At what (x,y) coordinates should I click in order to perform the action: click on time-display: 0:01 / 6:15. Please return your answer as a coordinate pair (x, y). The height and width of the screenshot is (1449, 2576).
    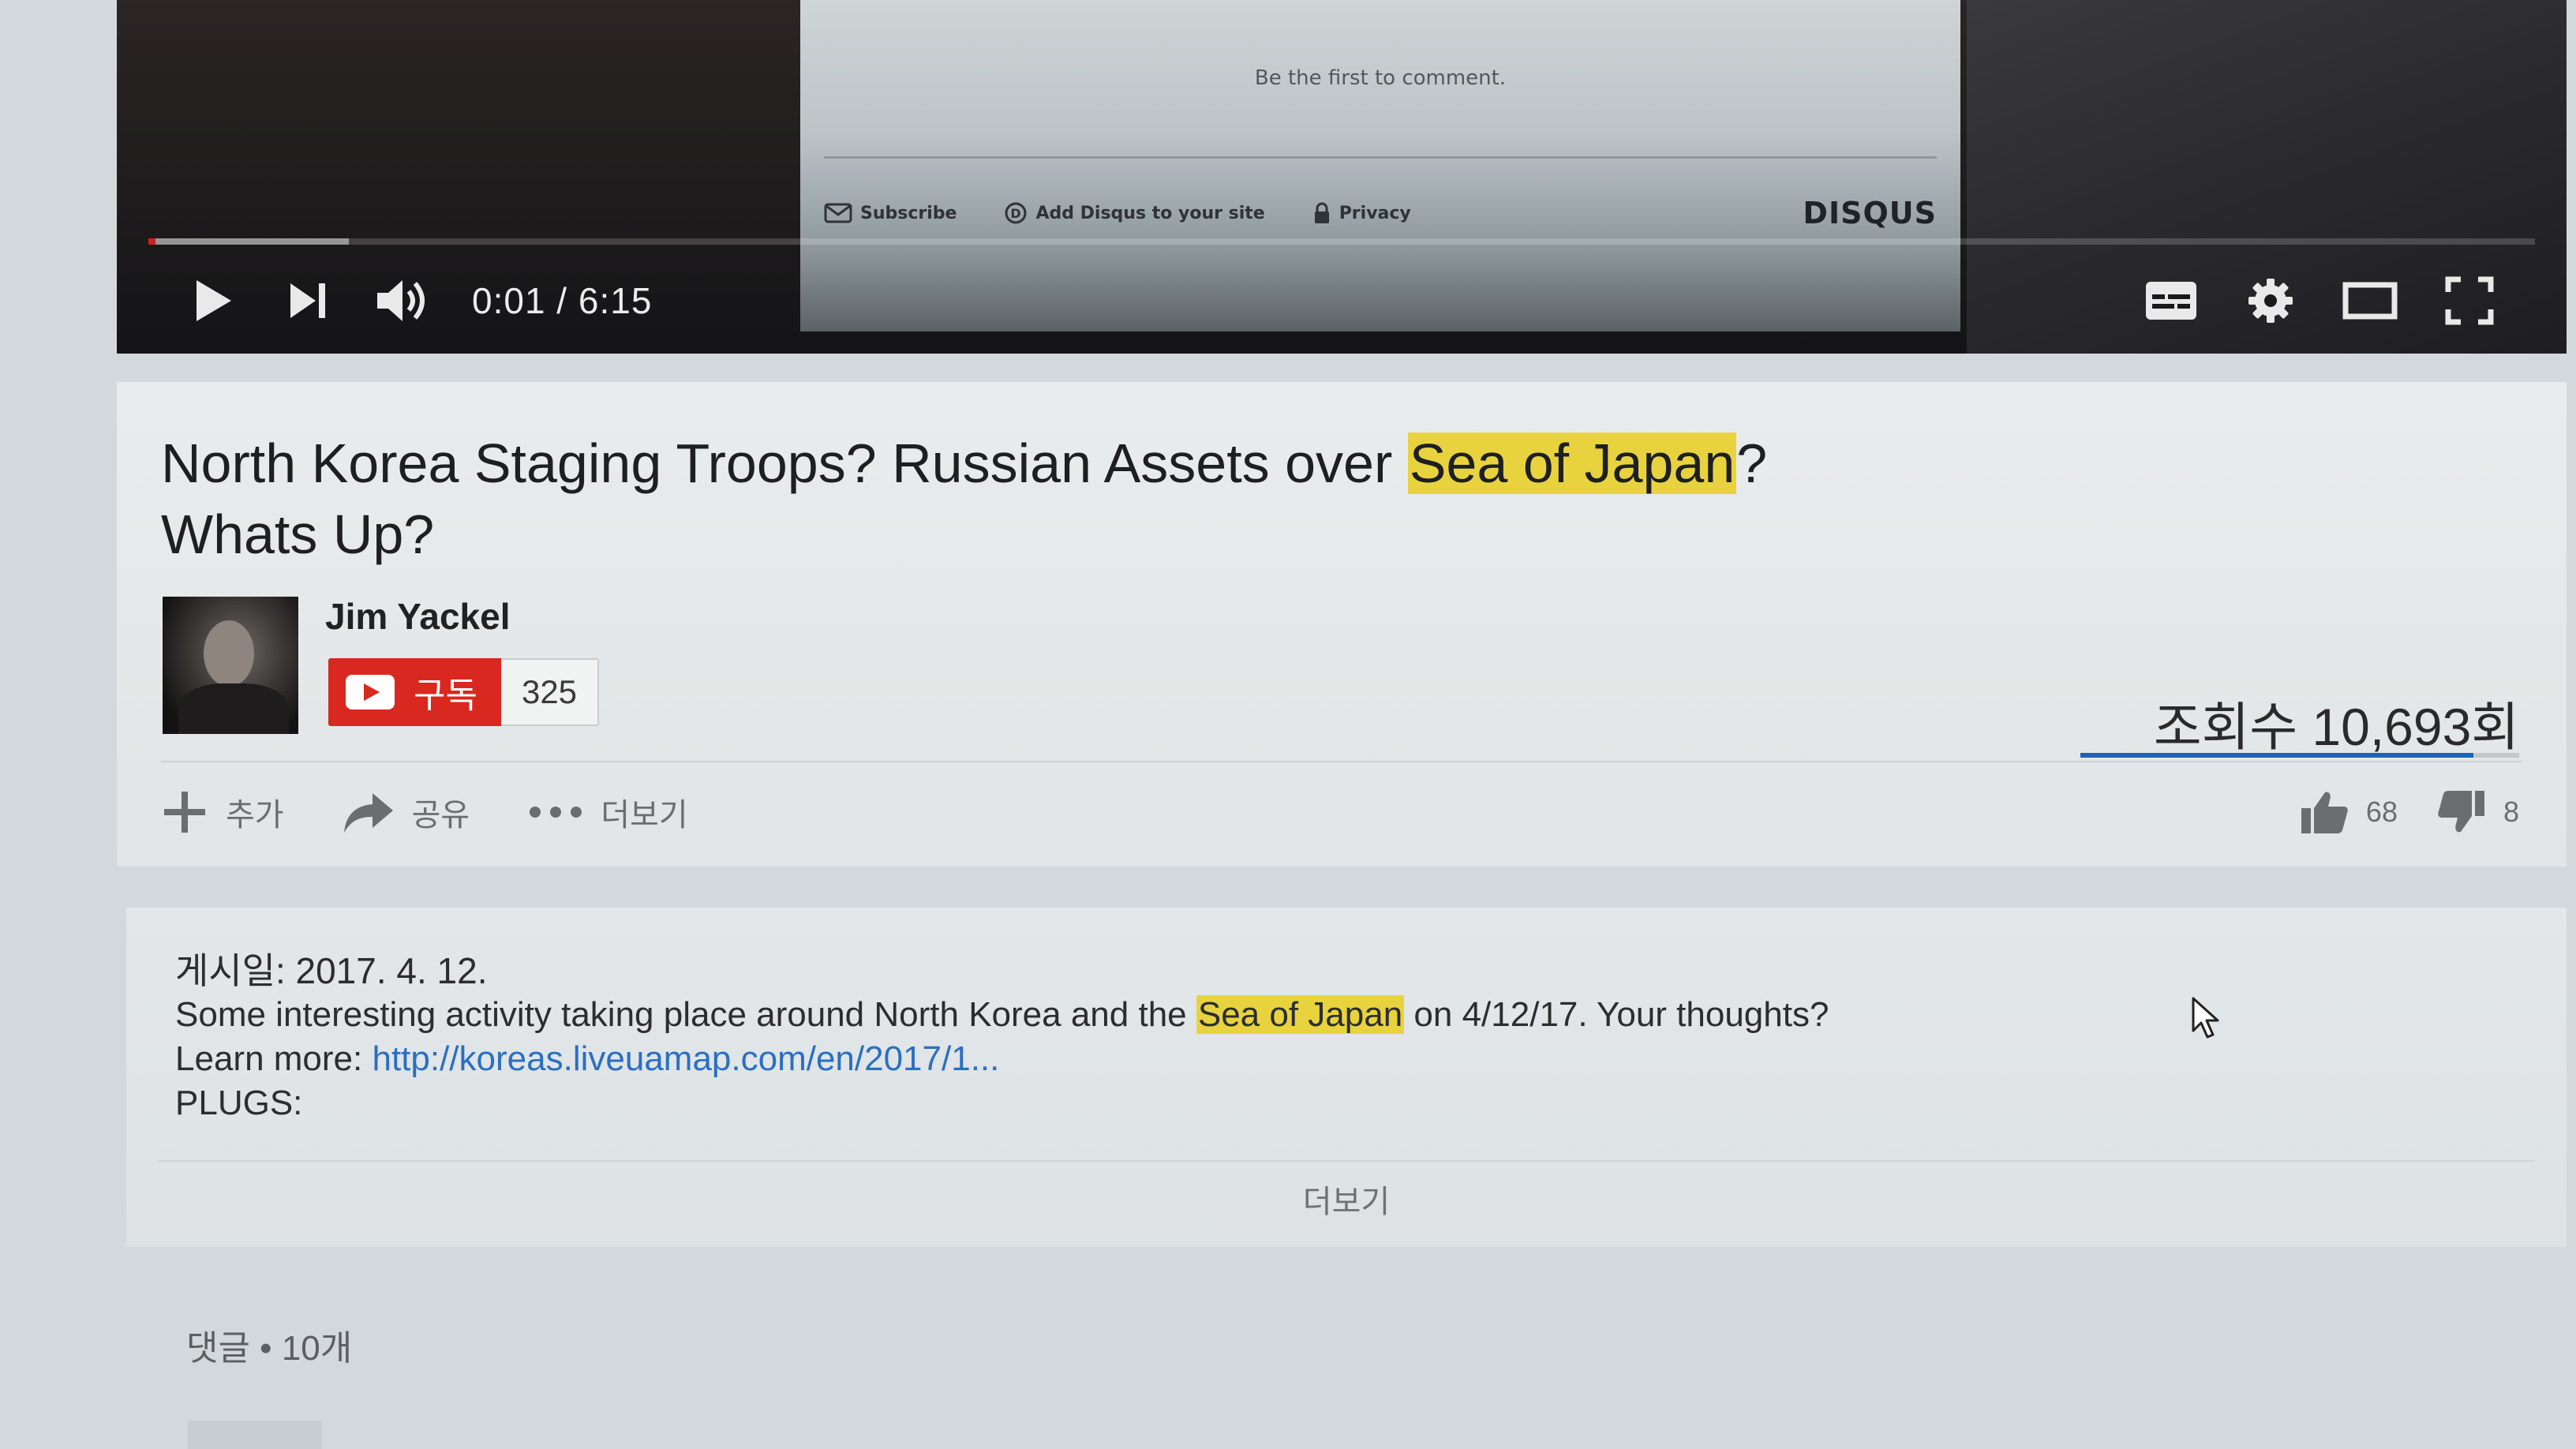
    Looking at the image, I should click on (562, 300).